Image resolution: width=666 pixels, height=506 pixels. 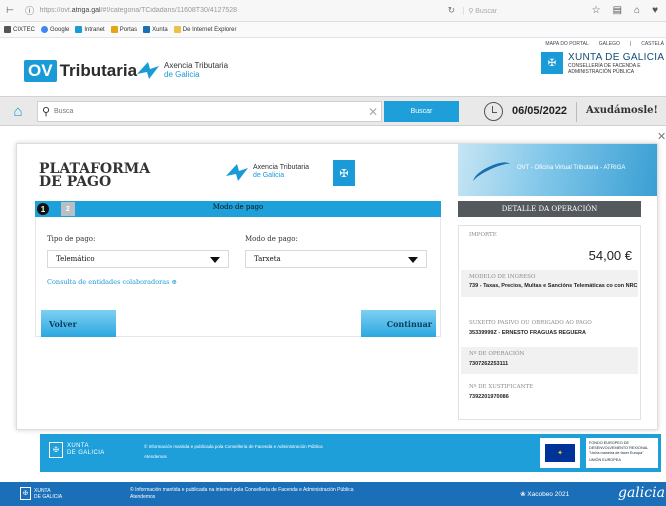 What do you see at coordinates (215, 260) in the screenshot?
I see `chevron-down-icon` at bounding box center [215, 260].